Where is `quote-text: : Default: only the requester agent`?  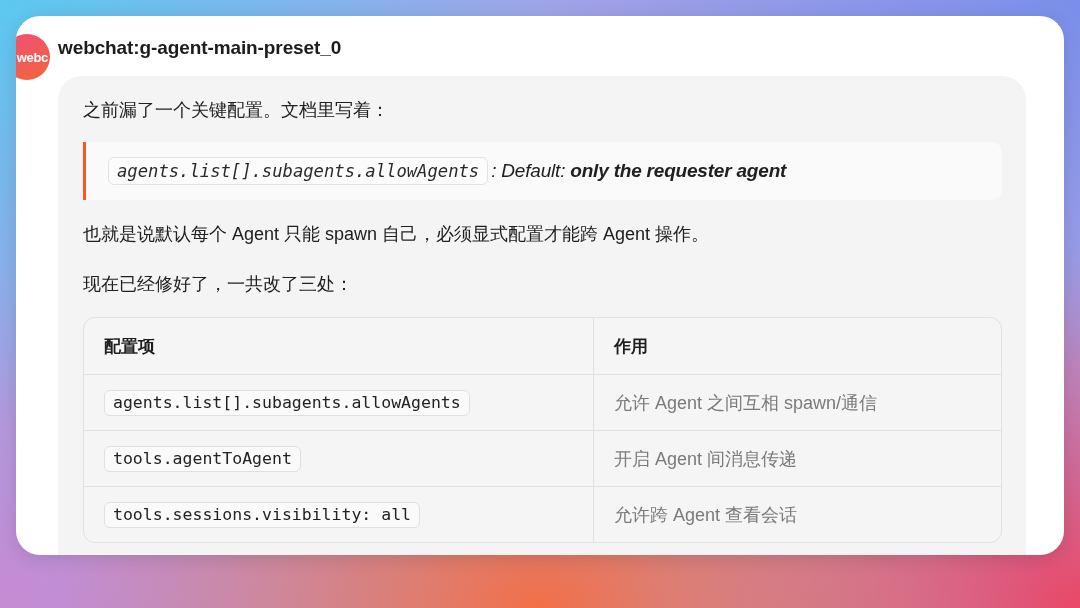
quote-text: : Default: only the requester agent is located at coordinates (639, 171).